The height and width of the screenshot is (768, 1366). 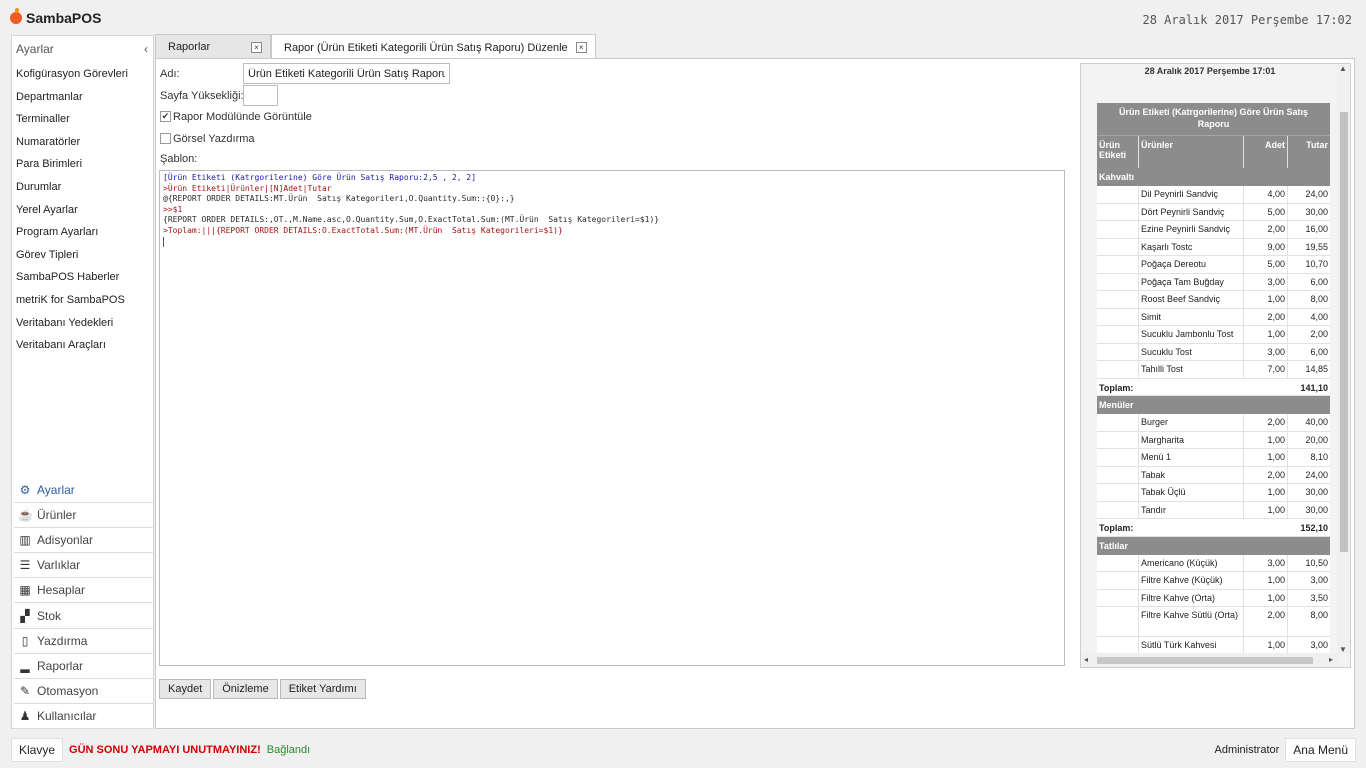 I want to click on preview-table-row: Margharita 1,00 20,00, so click(x=1213, y=440).